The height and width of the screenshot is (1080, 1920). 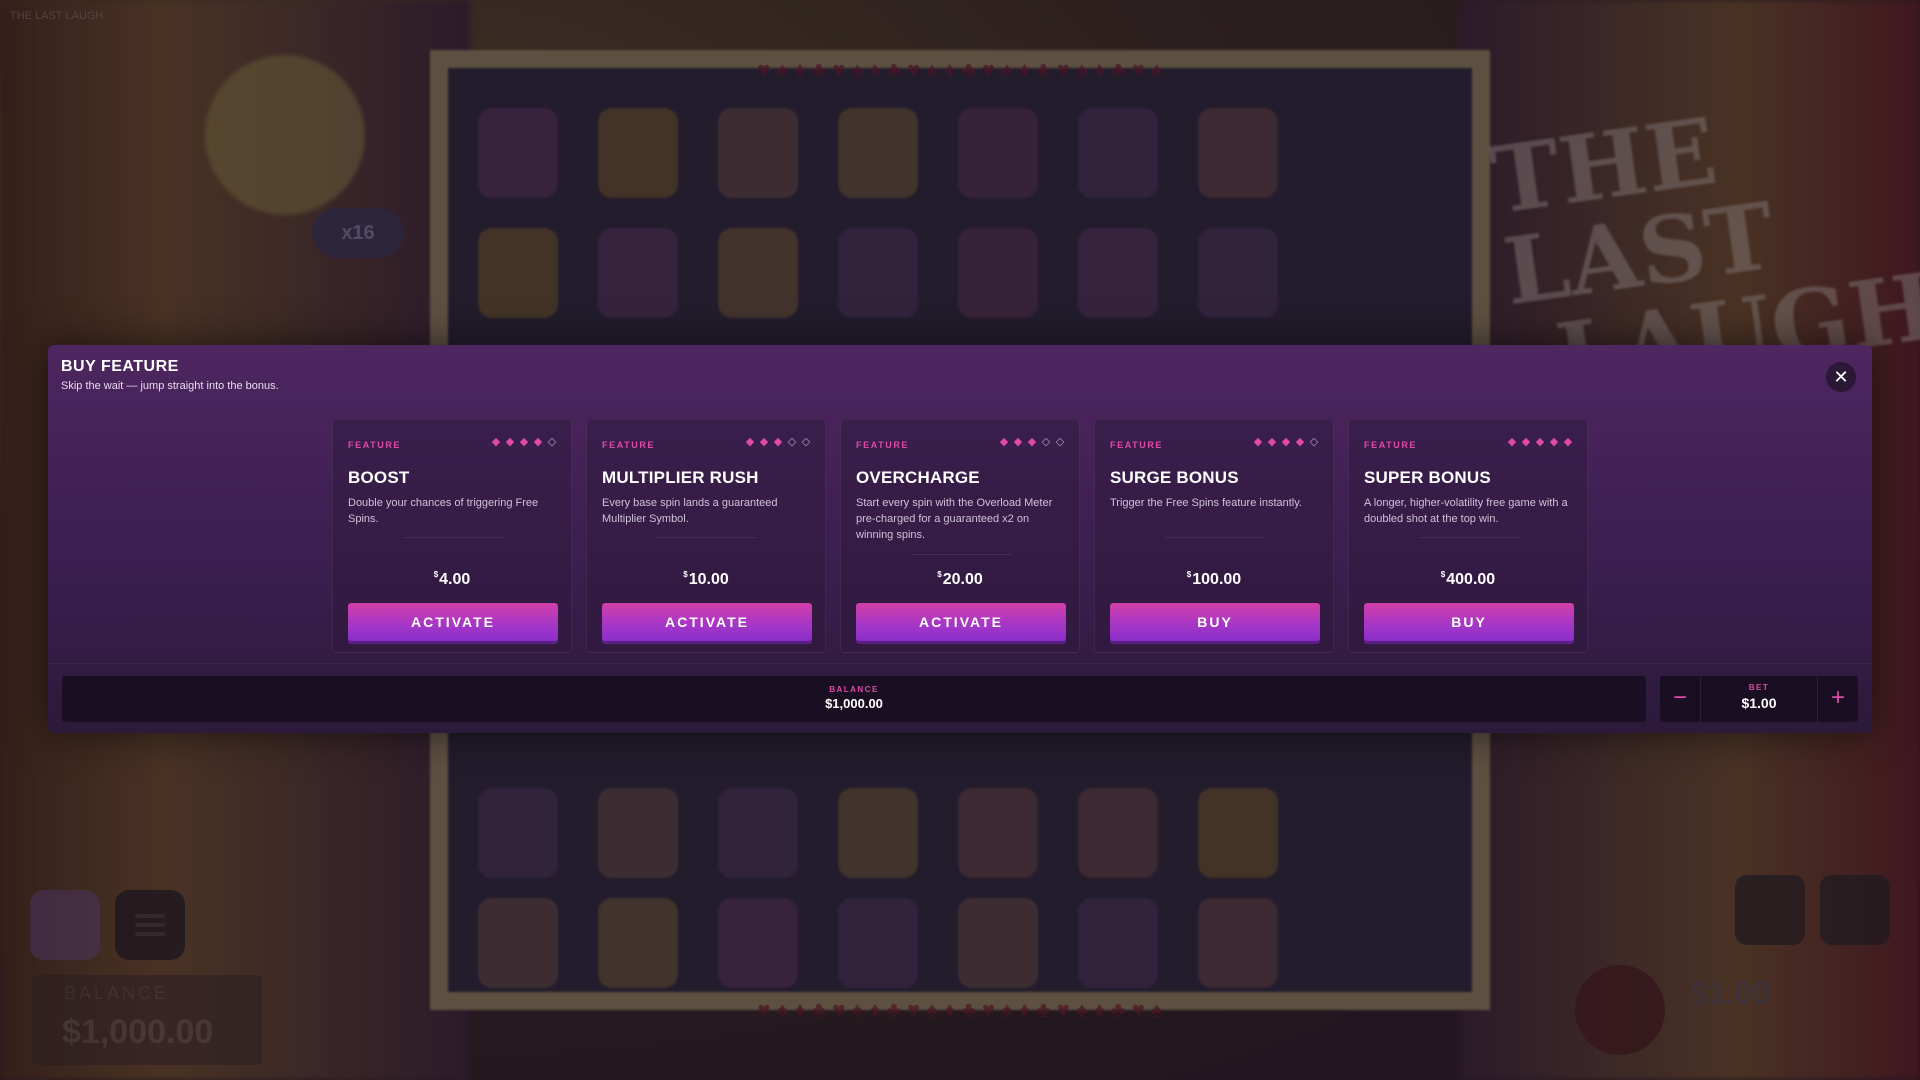 What do you see at coordinates (918, 477) in the screenshot?
I see `card-title: OVERCHARGE` at bounding box center [918, 477].